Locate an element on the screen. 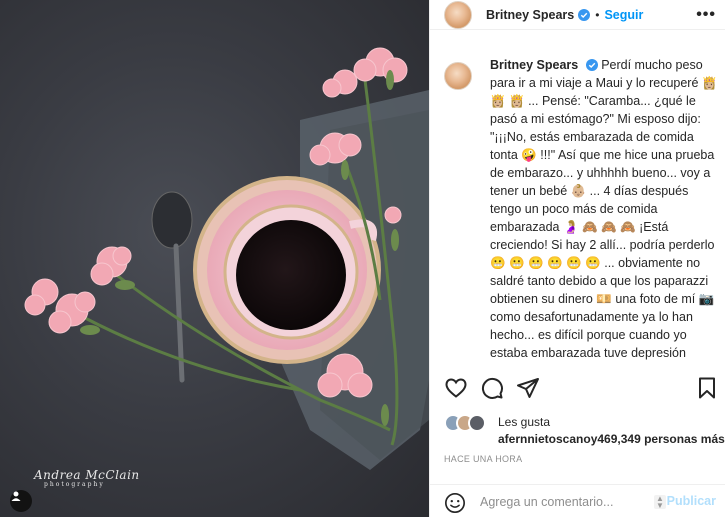 Image resolution: width=725 pixels, height=517 pixels. follow-button: Seguir is located at coordinates (623, 15).